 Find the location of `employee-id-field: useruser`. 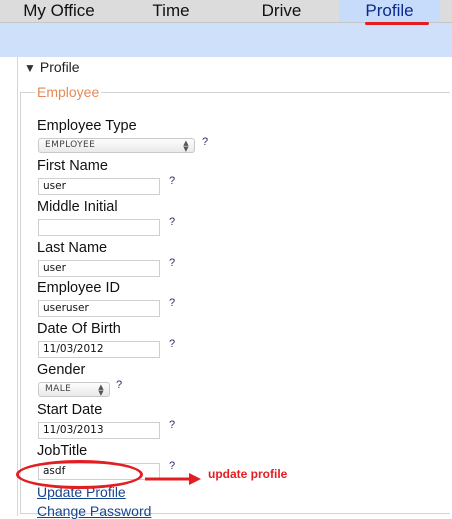

employee-id-field: useruser is located at coordinates (99, 308).